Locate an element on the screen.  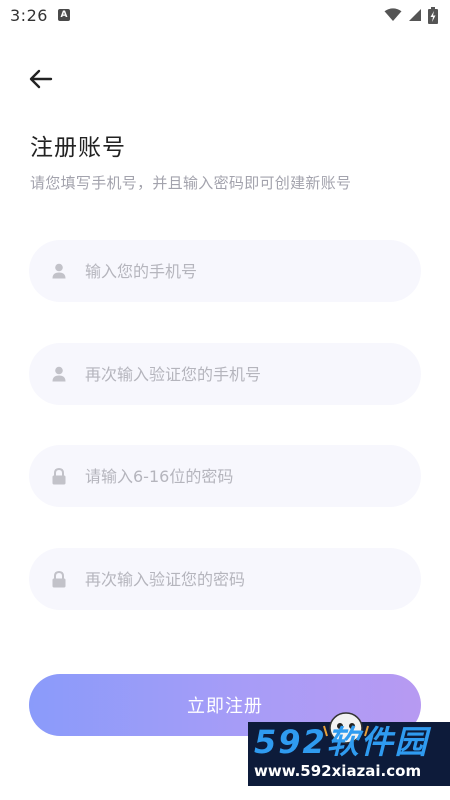
page-title: 注册账号 is located at coordinates (78, 147).